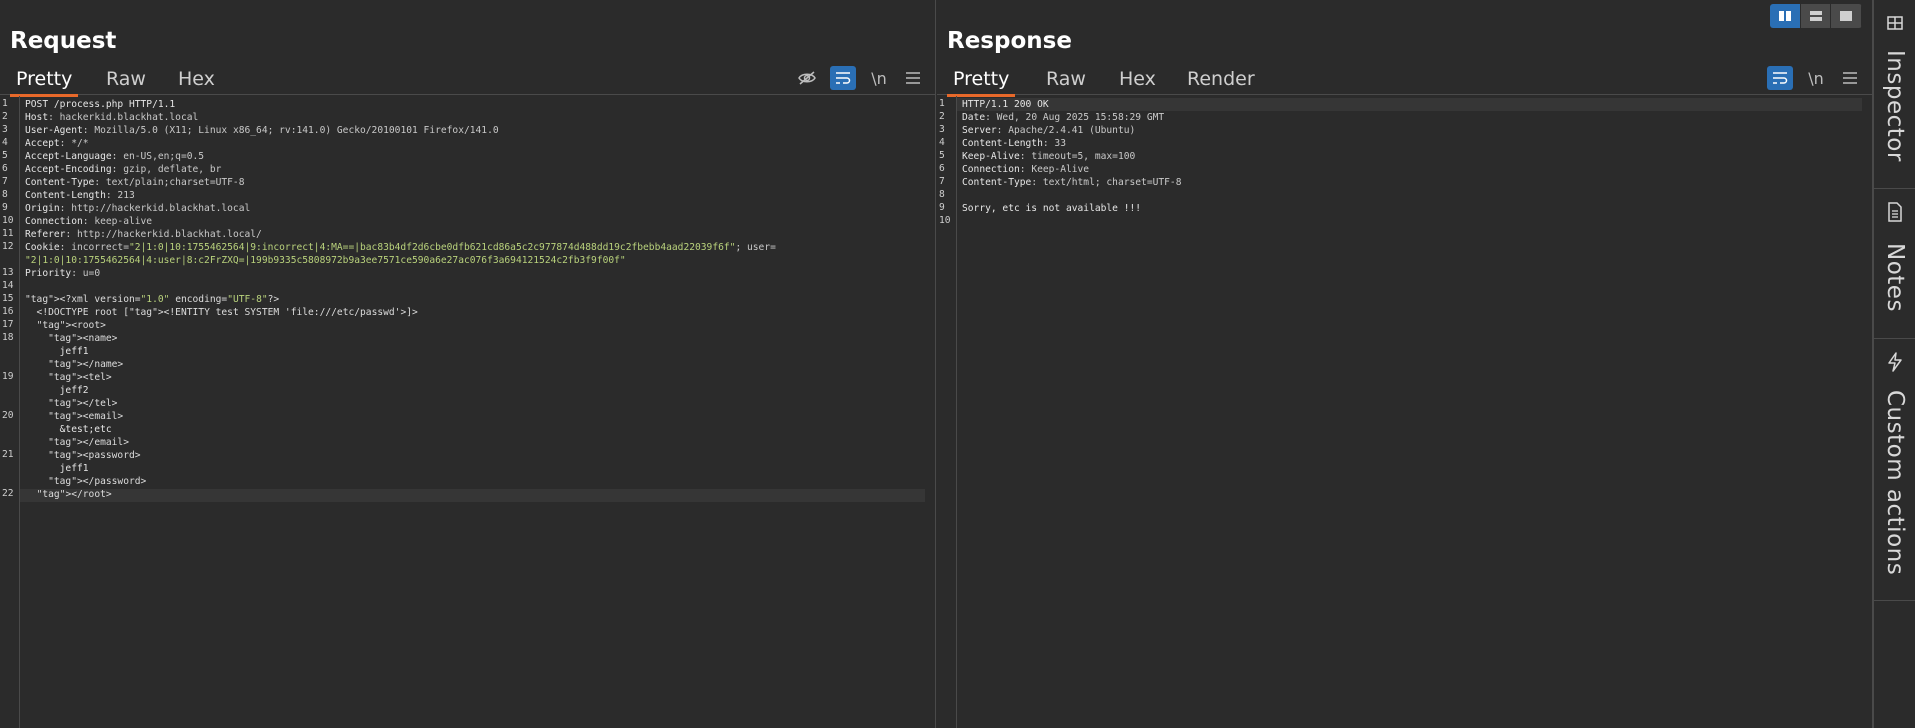 The height and width of the screenshot is (728, 1915). I want to click on code-line: "tag"><password>, so click(94, 455).